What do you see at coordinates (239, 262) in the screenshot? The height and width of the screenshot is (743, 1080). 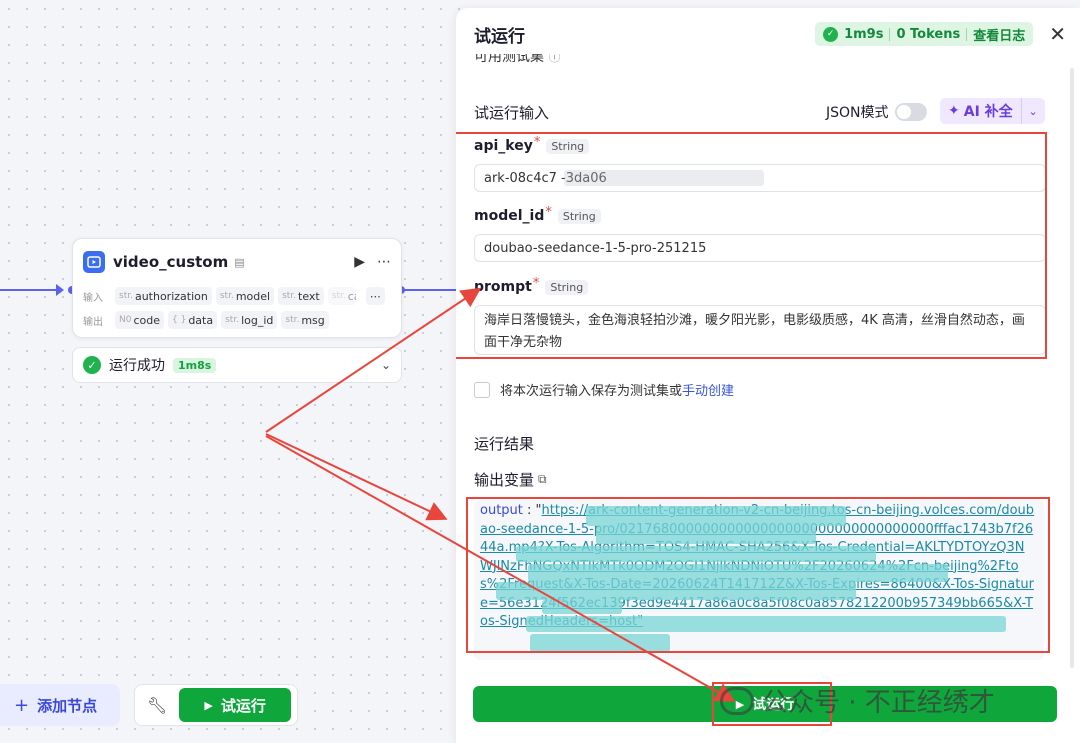 I see `plugin-icon: ▤` at bounding box center [239, 262].